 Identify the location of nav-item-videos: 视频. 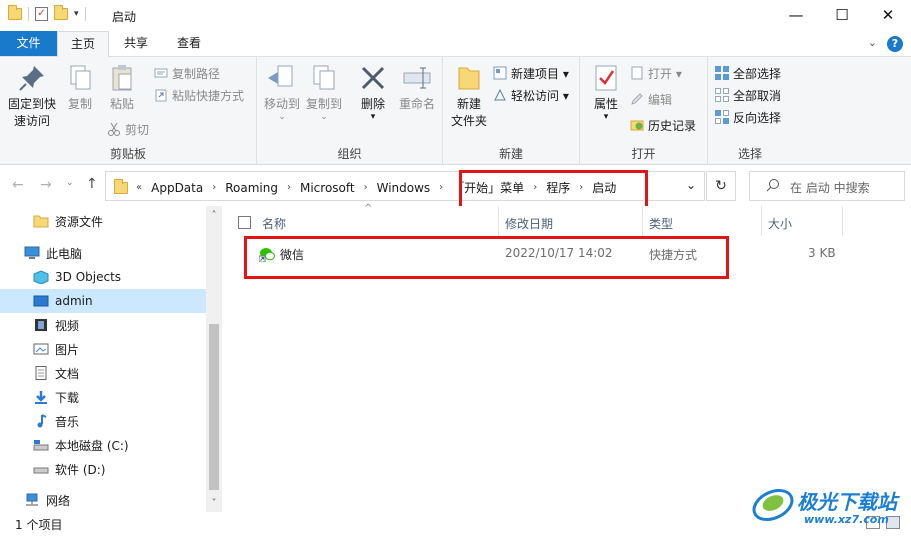
(103, 325).